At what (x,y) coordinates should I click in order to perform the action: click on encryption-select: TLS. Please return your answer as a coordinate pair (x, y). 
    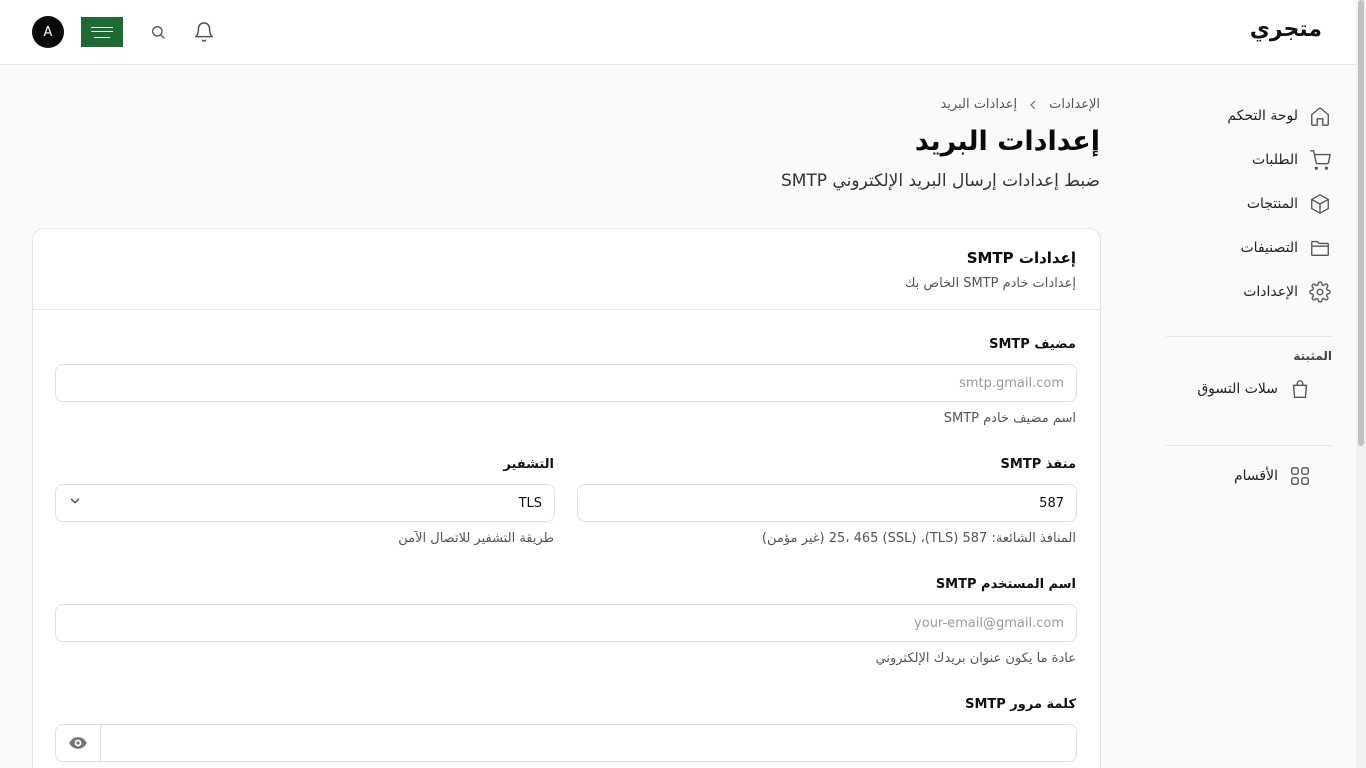
    Looking at the image, I should click on (305, 503).